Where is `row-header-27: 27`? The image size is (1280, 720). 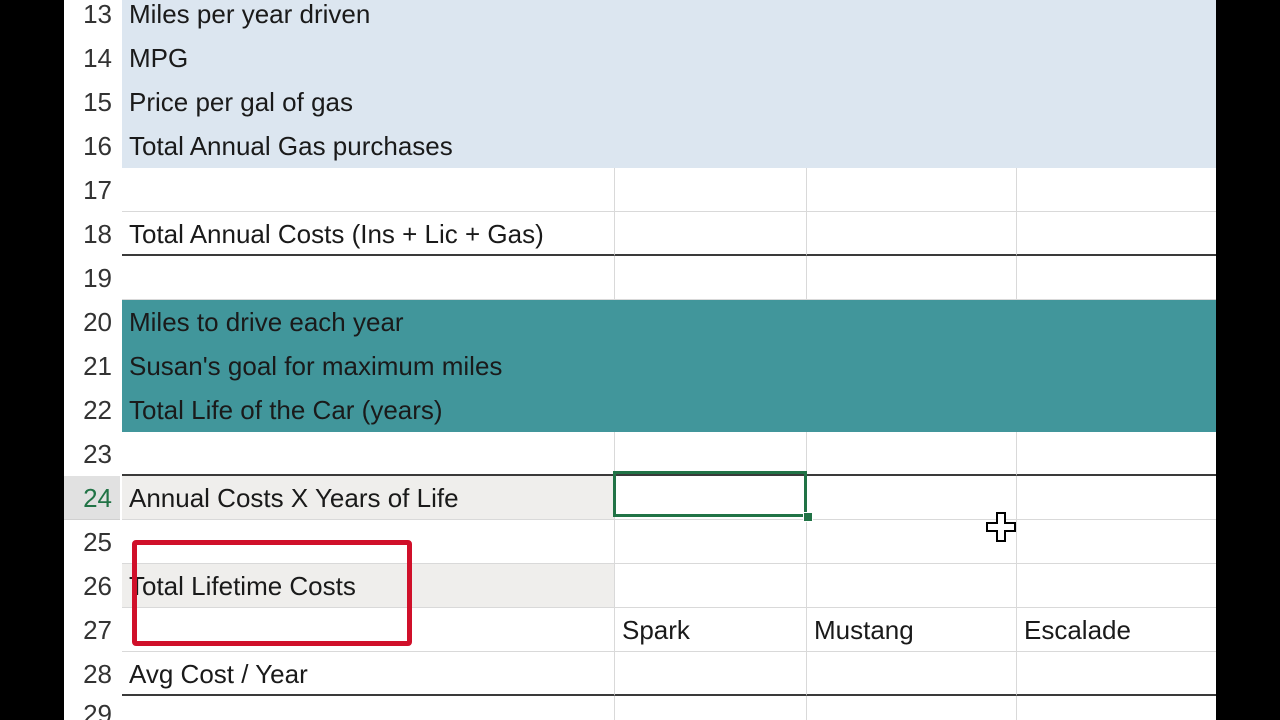
row-header-27: 27 is located at coordinates (92, 630).